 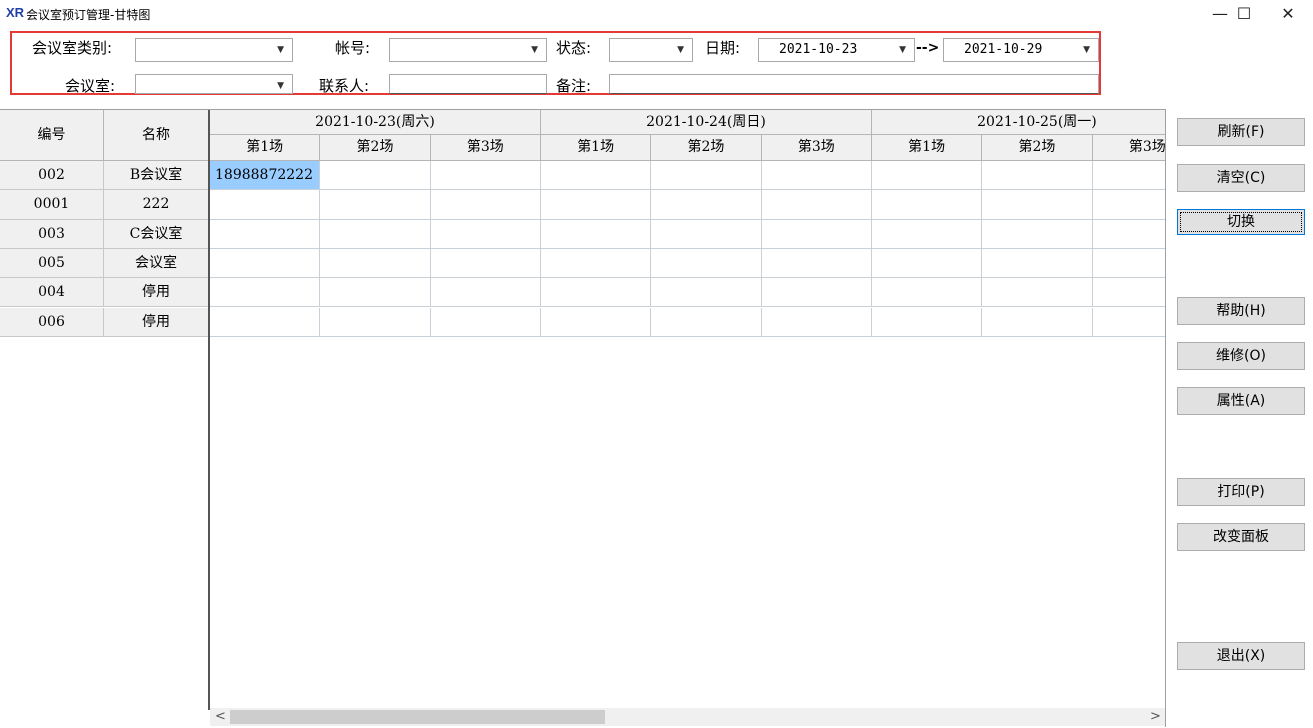 What do you see at coordinates (1241, 401) in the screenshot?
I see `properties-button: 属性(A)` at bounding box center [1241, 401].